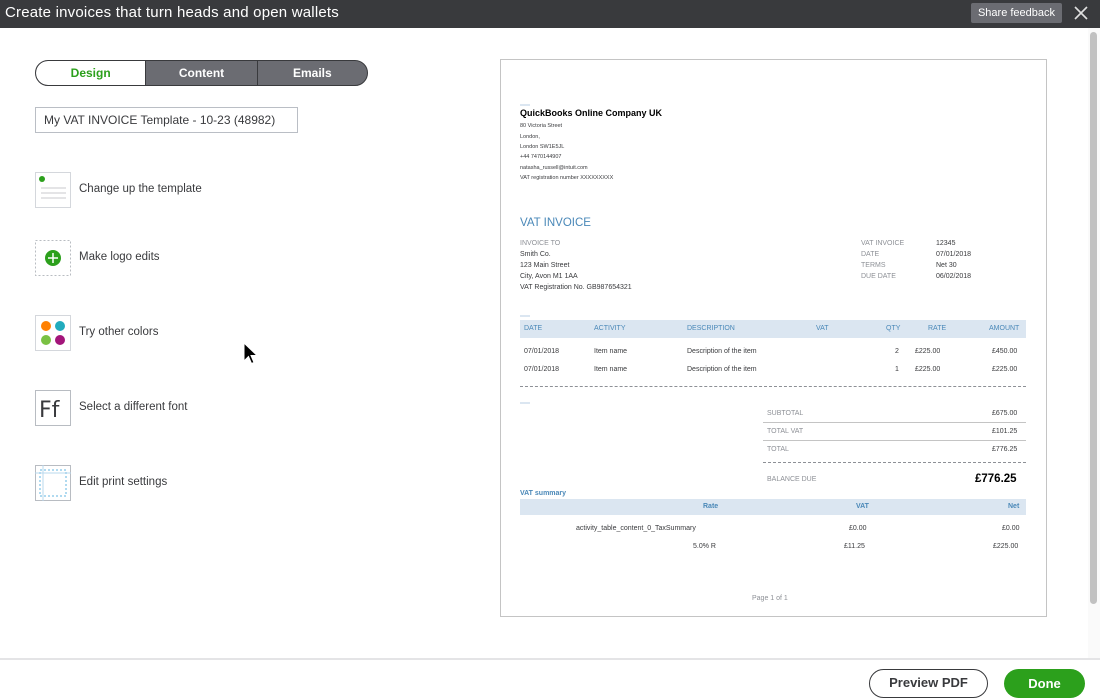 This screenshot has width=1100, height=700. Describe the element at coordinates (928, 683) in the screenshot. I see `preview-pdf-button: Preview PDF` at that location.